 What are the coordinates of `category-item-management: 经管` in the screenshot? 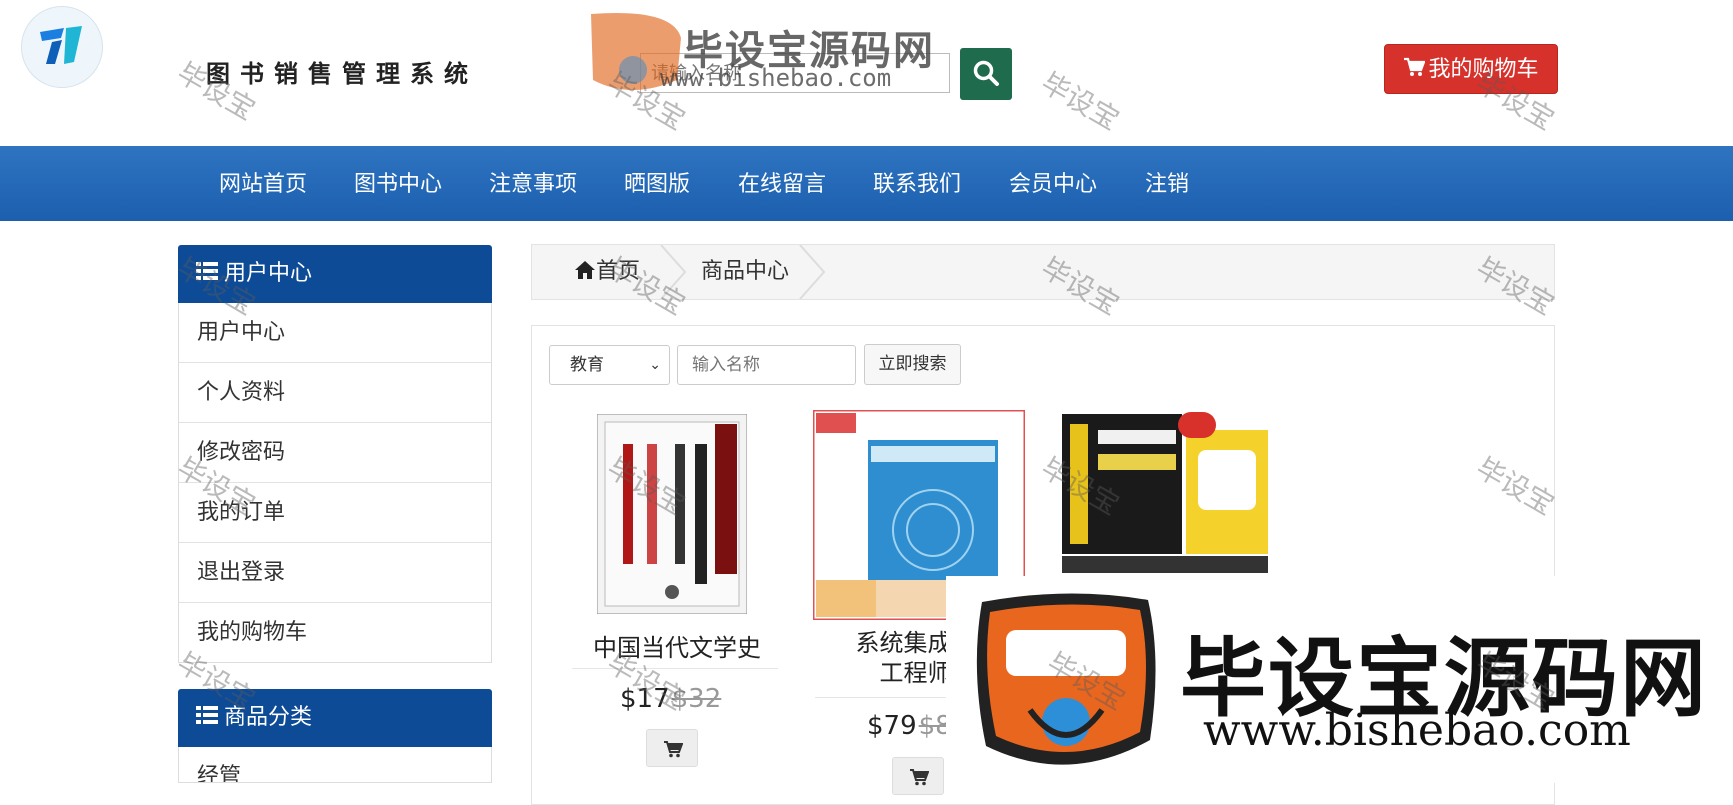 It's located at (335, 764).